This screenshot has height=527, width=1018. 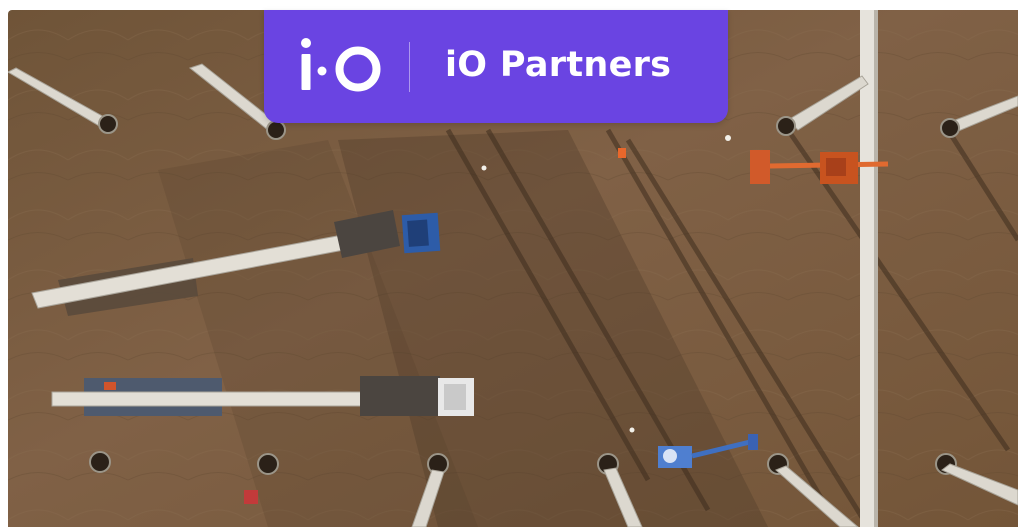 I want to click on brand-badge: iO Partners, so click(x=496, y=66).